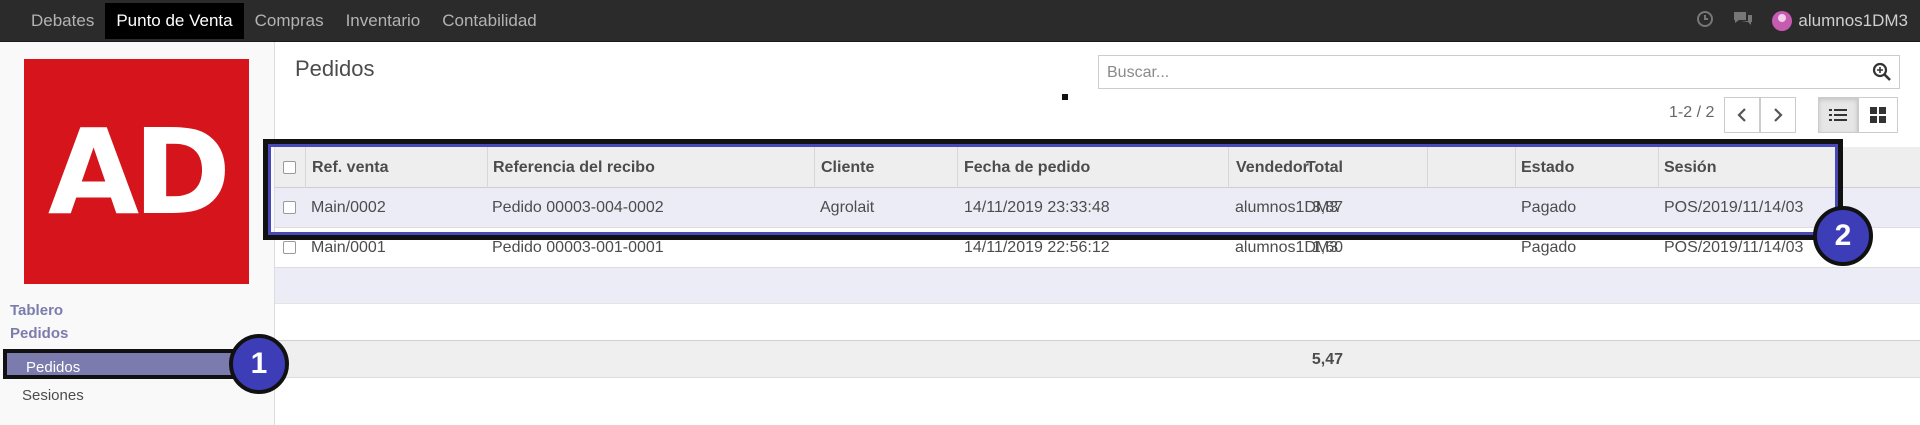  Describe the element at coordinates (1327, 359) in the screenshot. I see `footer-total: 5,47` at that location.